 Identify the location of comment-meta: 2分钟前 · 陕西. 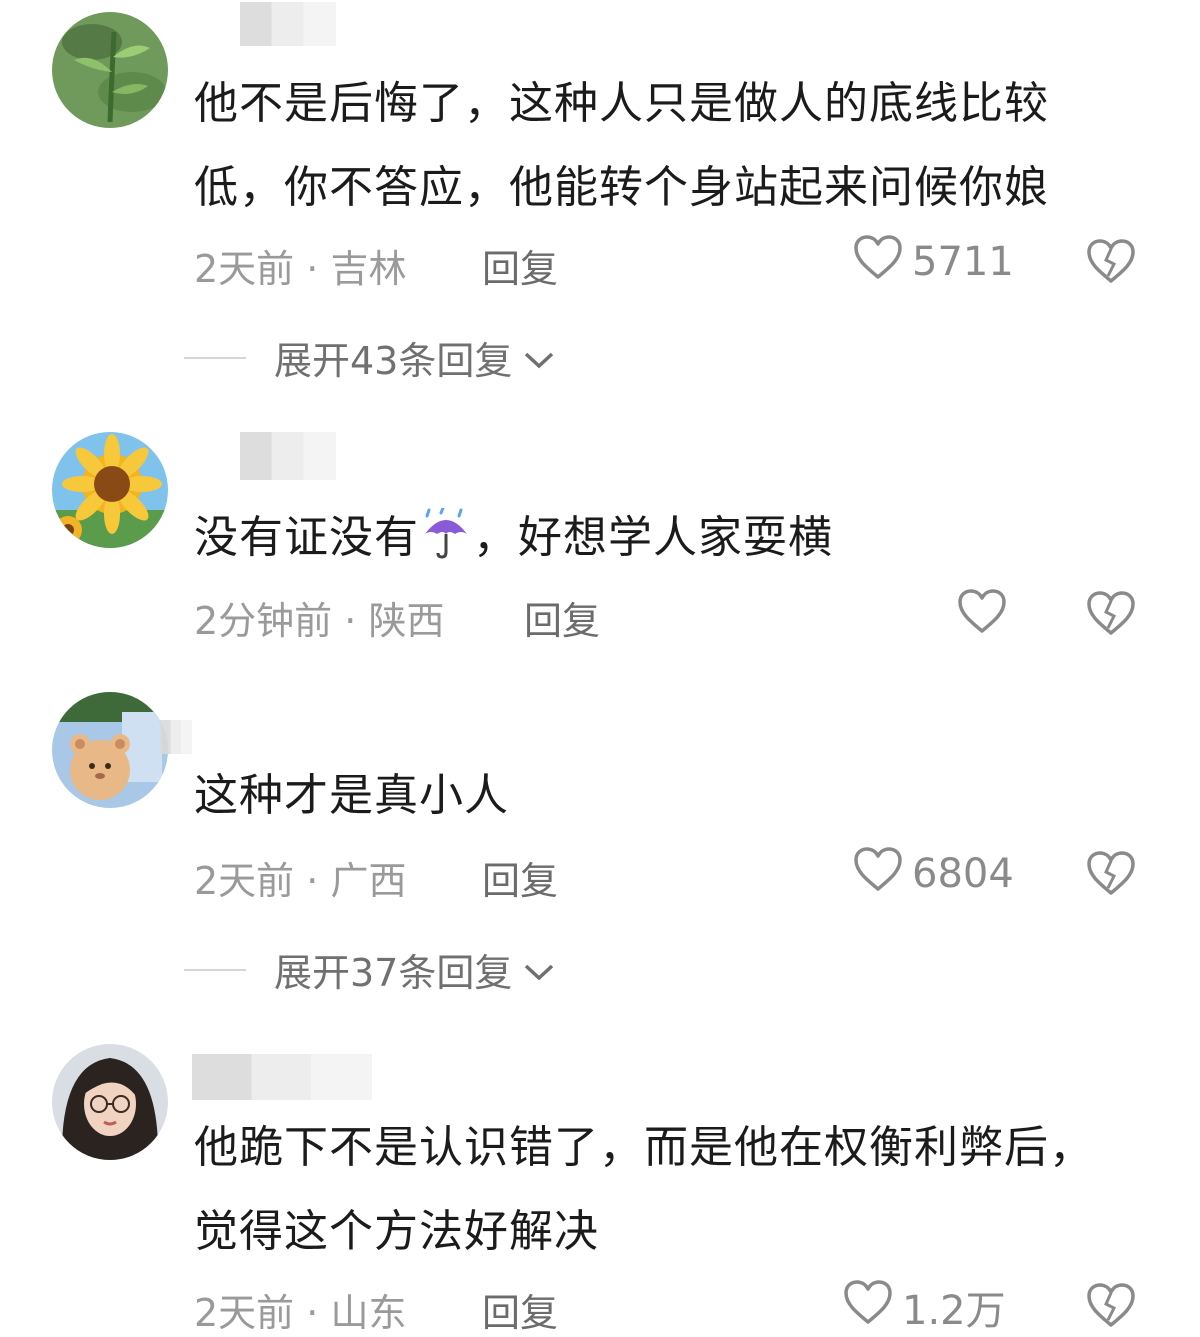
(319, 621).